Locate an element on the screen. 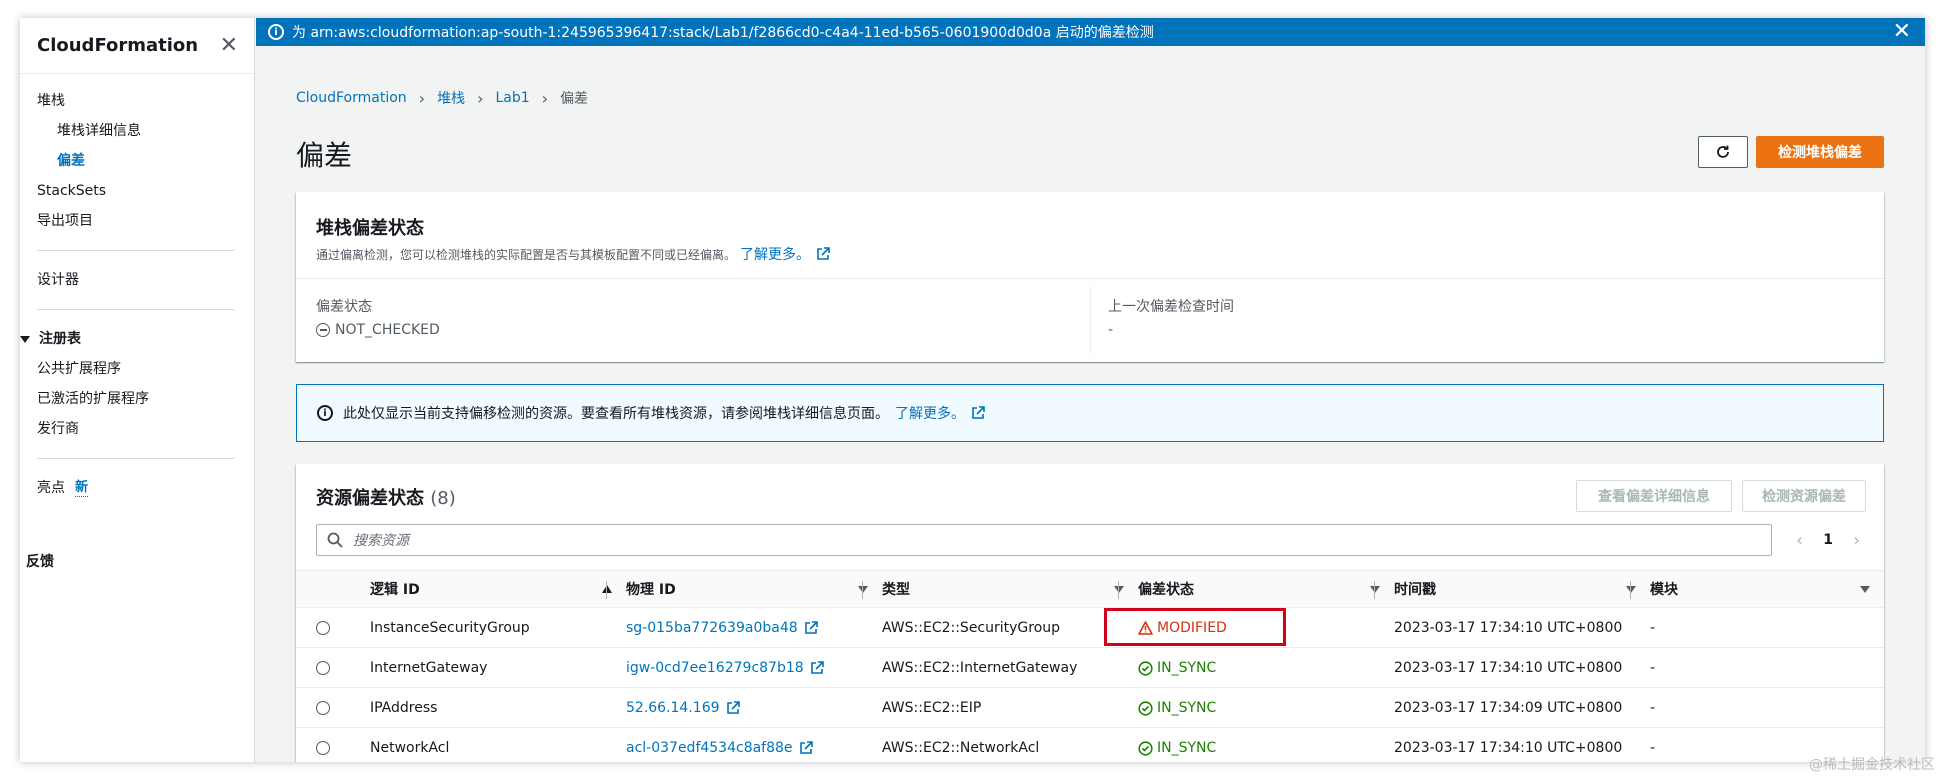  breadcrumb-cloudformation: CloudFormation is located at coordinates (351, 98).